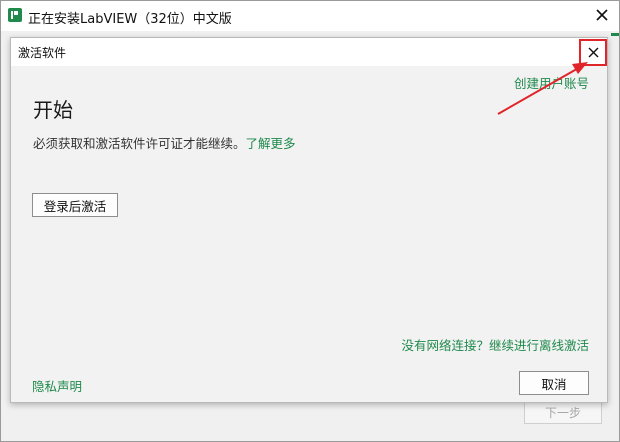 This screenshot has height=442, width=620. I want to click on description-body: 必须获取和激活软件许可证才能继续。, so click(139, 143).